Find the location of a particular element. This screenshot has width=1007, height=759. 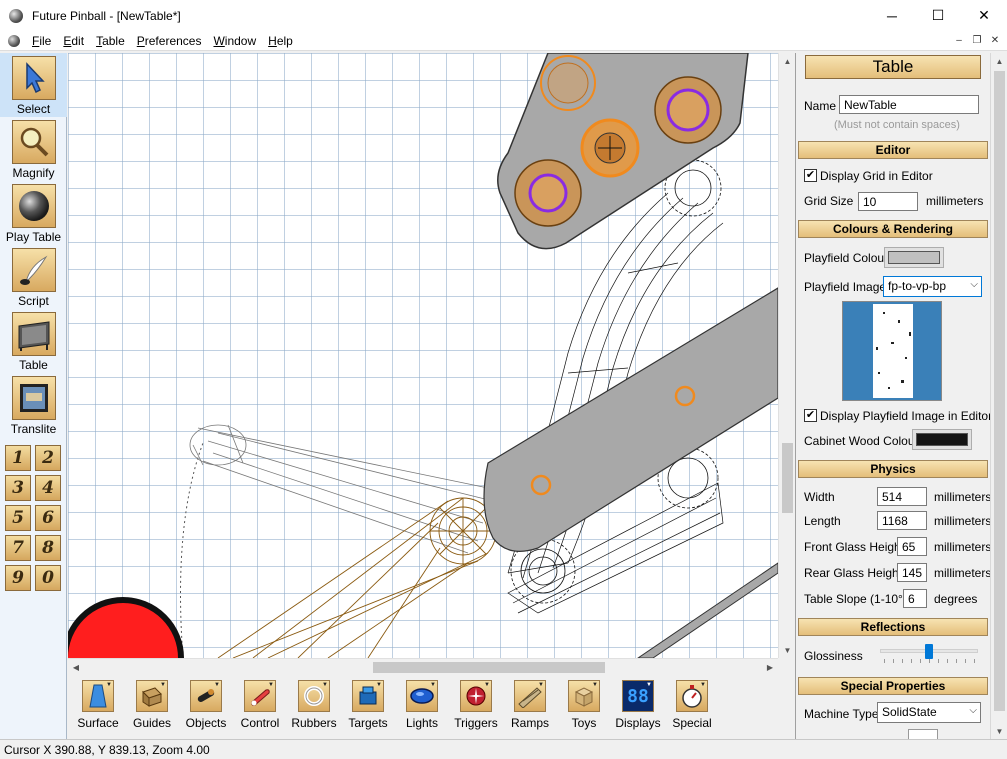

mdi-close-button: ✕ is located at coordinates (995, 40).